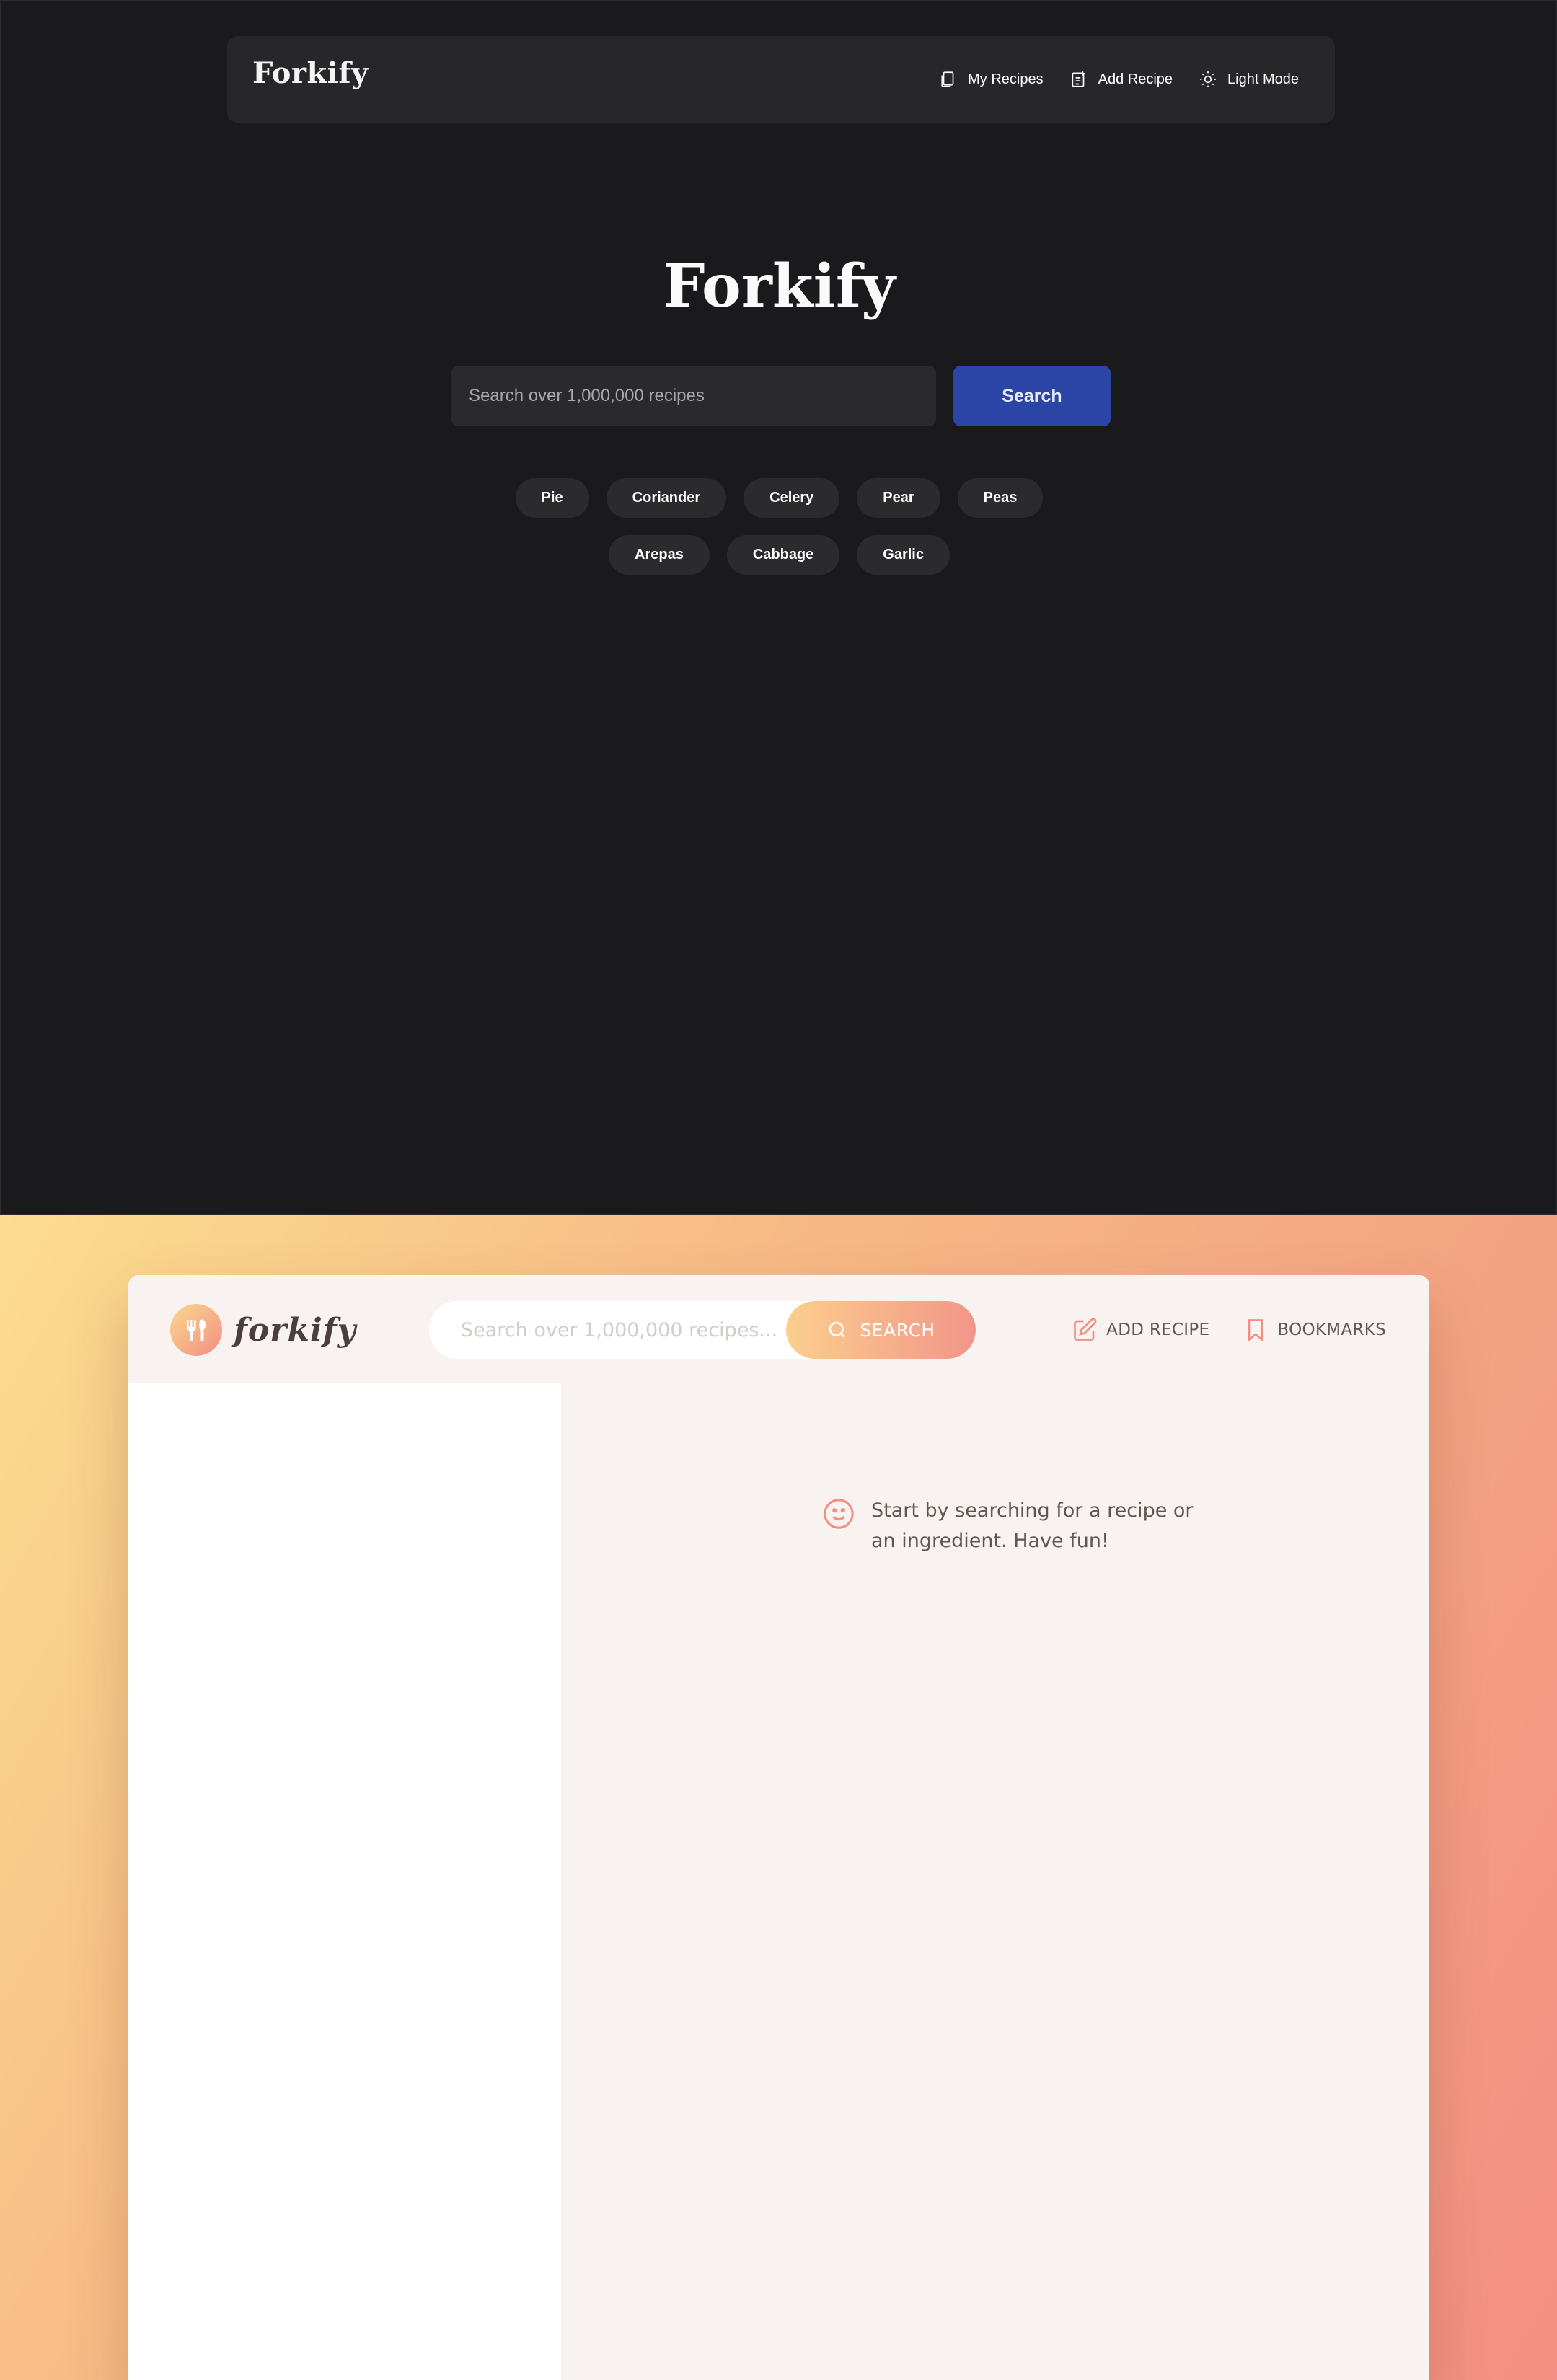 Image resolution: width=1557 pixels, height=2380 pixels. Describe the element at coordinates (903, 555) in the screenshot. I see `suggestion-chip: Garlic` at that location.